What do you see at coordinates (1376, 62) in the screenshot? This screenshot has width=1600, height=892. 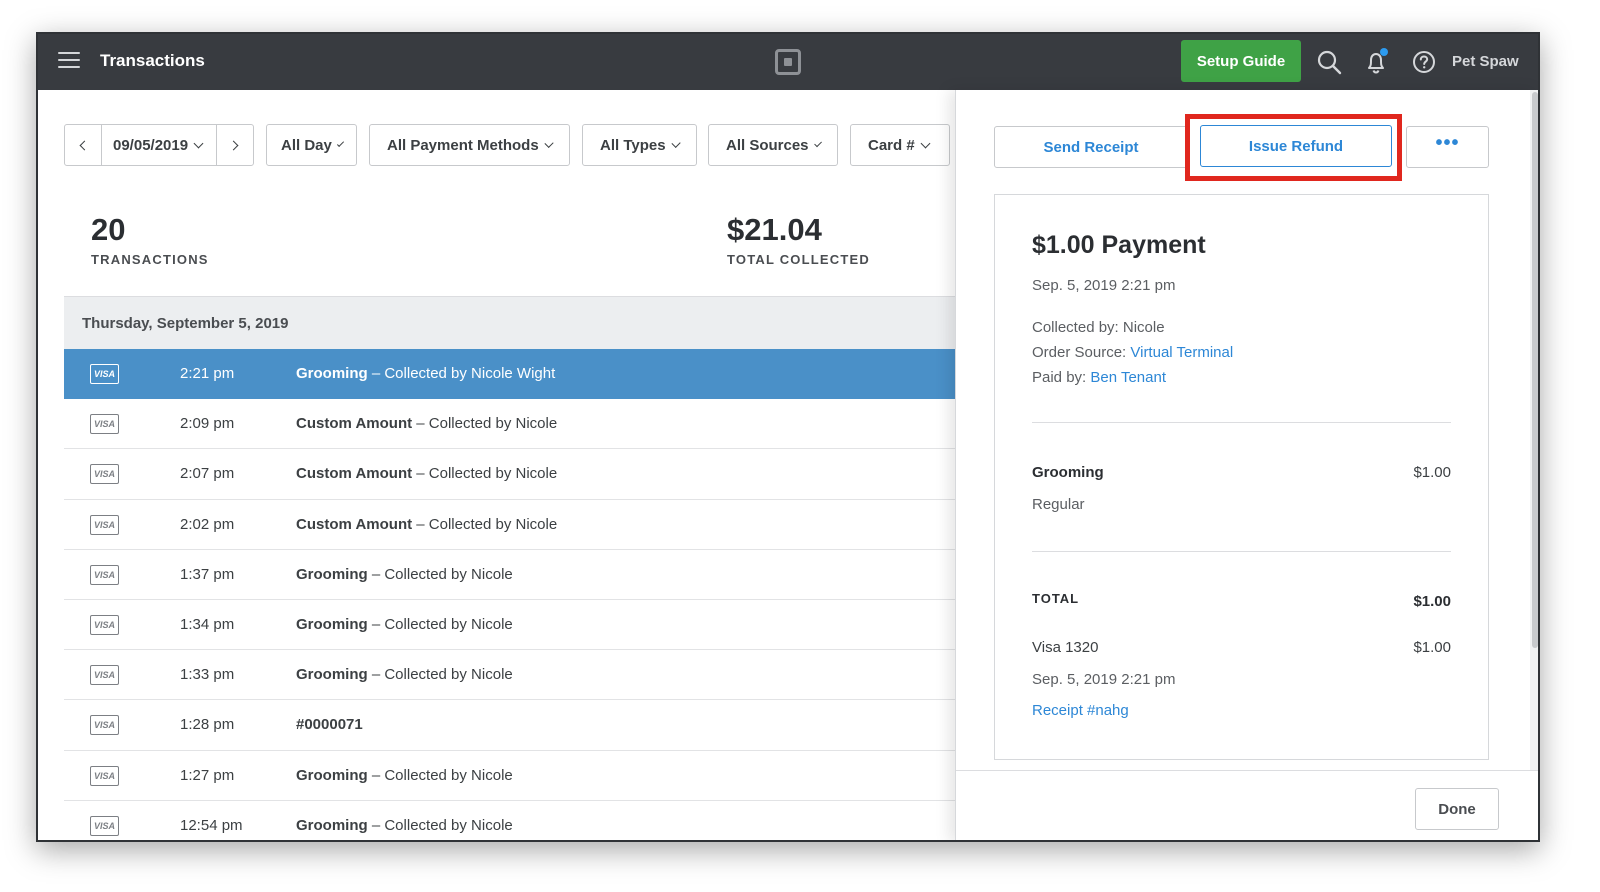 I see `notifications-bell-icon` at bounding box center [1376, 62].